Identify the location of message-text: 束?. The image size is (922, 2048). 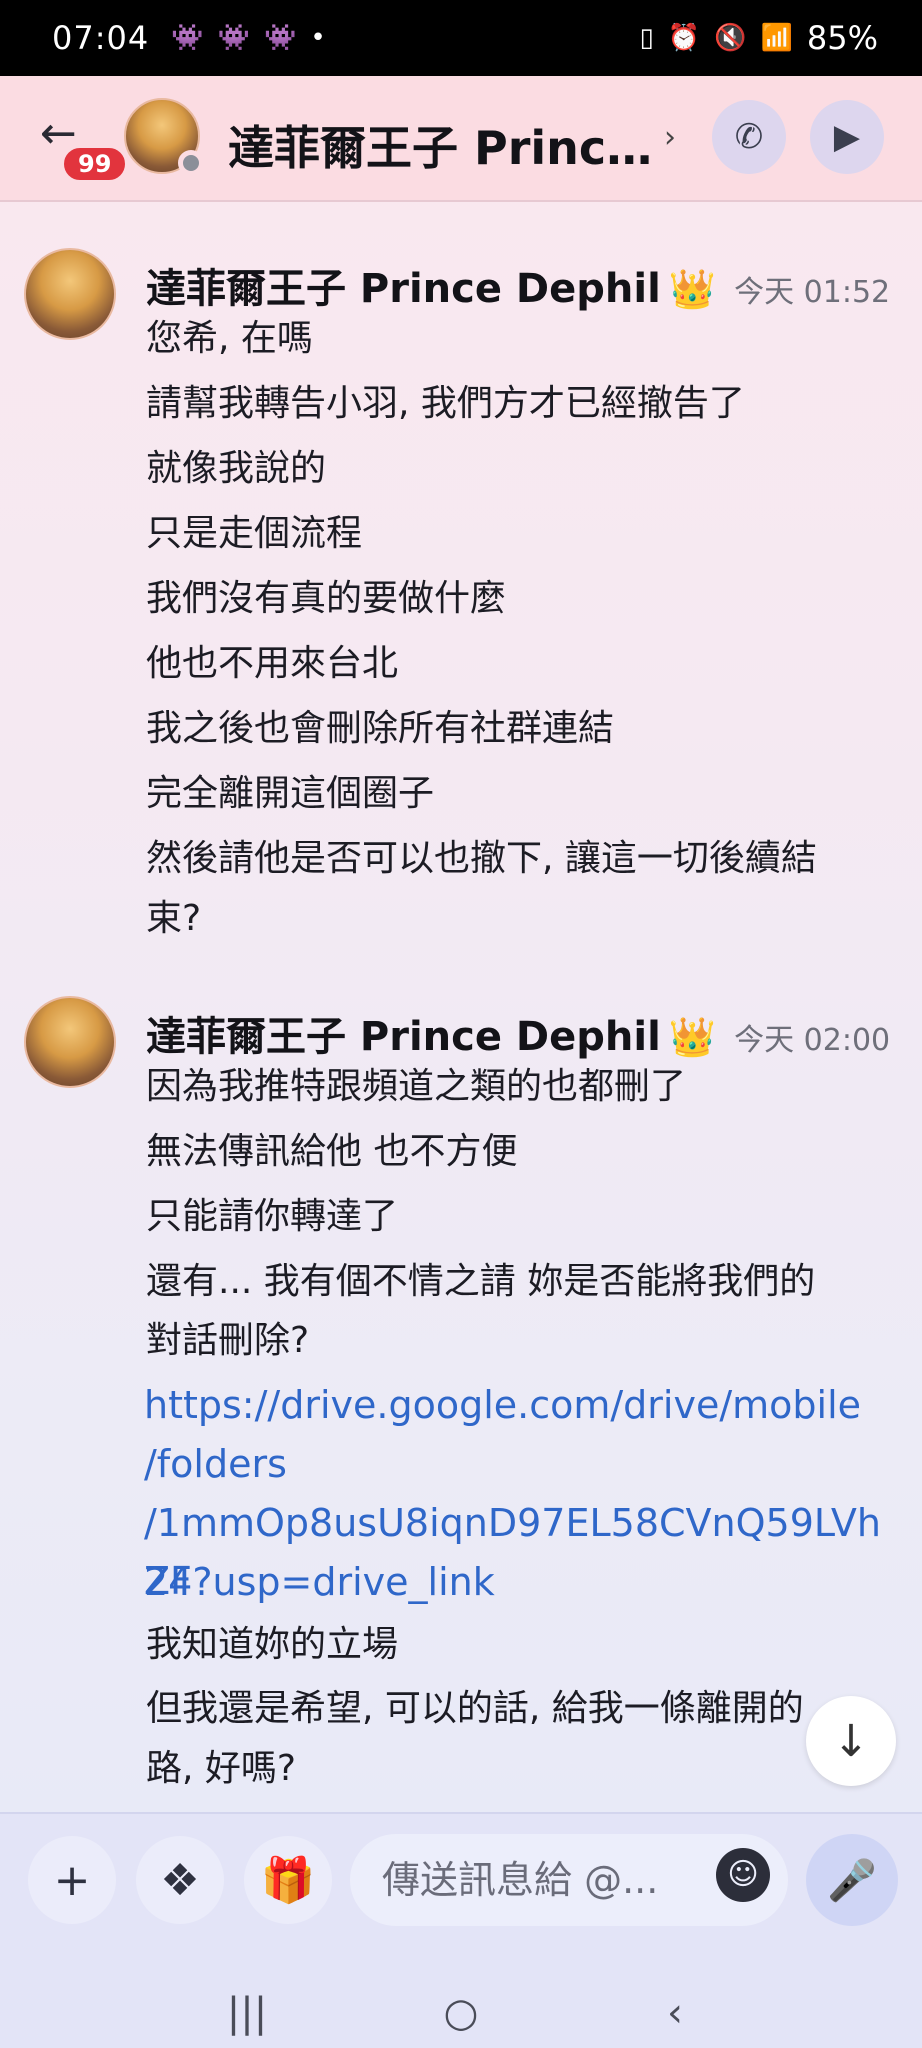
(174, 918).